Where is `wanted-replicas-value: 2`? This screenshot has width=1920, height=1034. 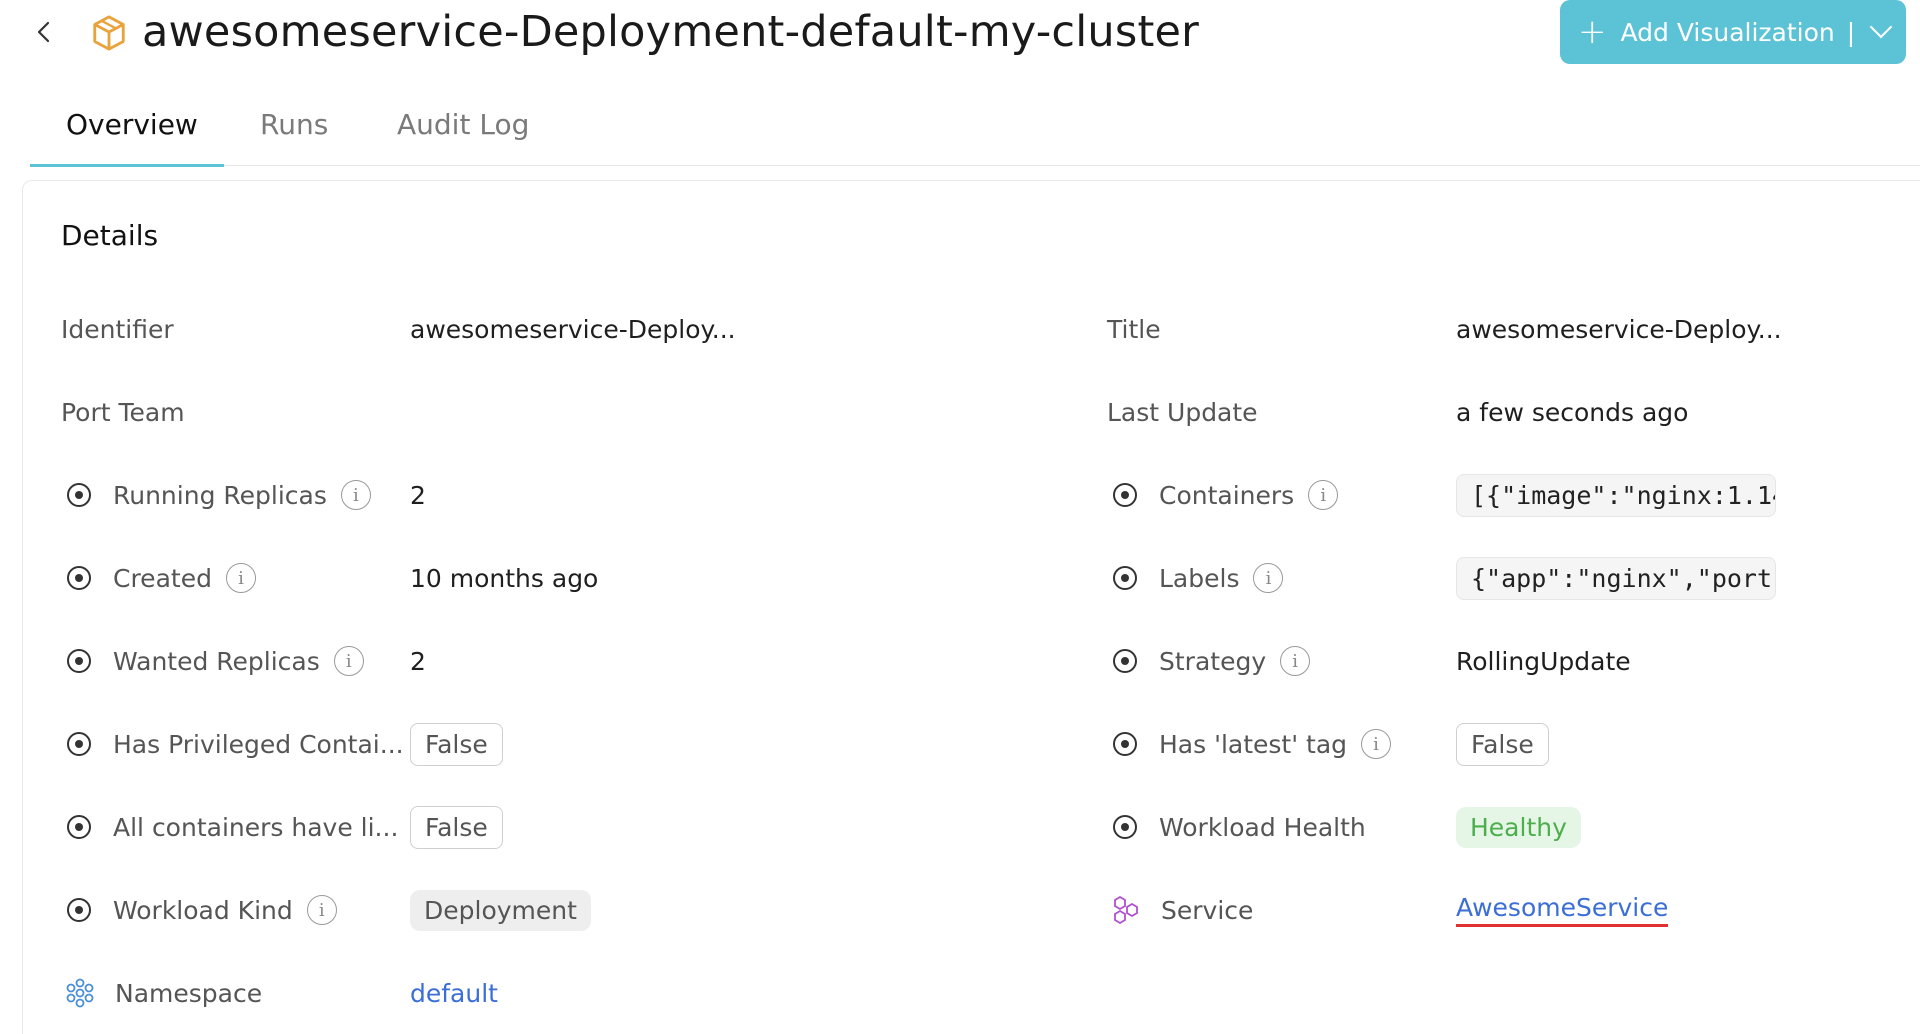 wanted-replicas-value: 2 is located at coordinates (418, 661).